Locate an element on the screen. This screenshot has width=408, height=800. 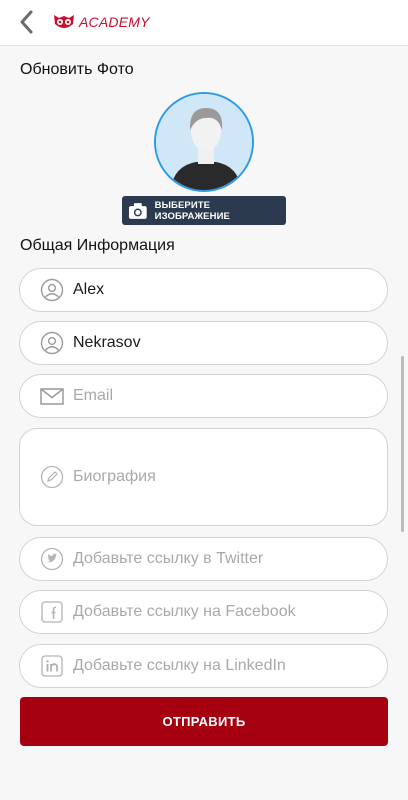
bio-placeholder: Биография is located at coordinates (114, 476).